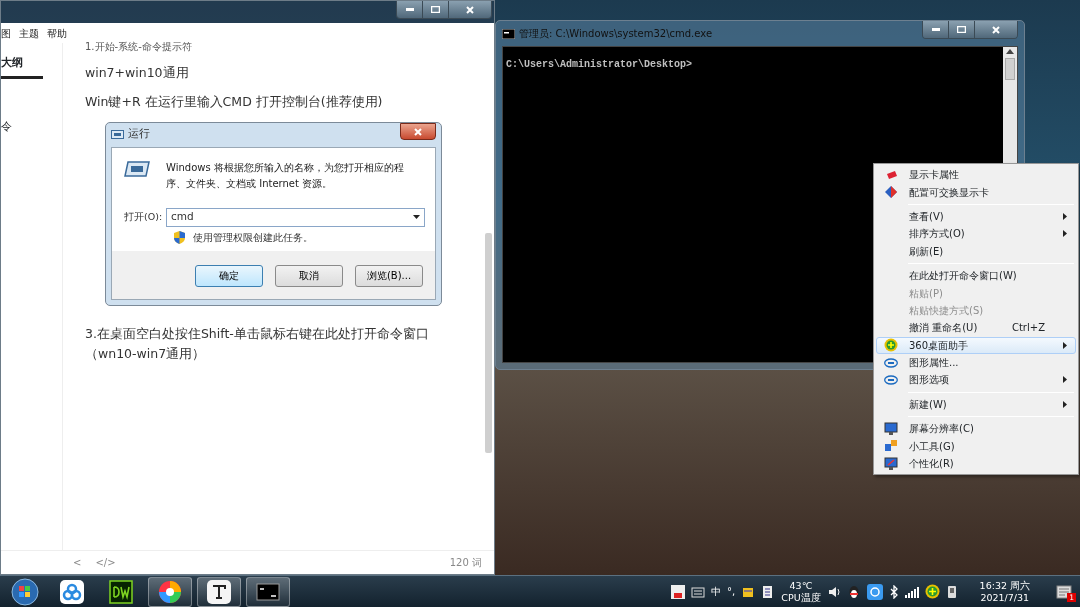 This screenshot has width=1080, height=607. I want to click on dropdown-icon, so click(416, 217).